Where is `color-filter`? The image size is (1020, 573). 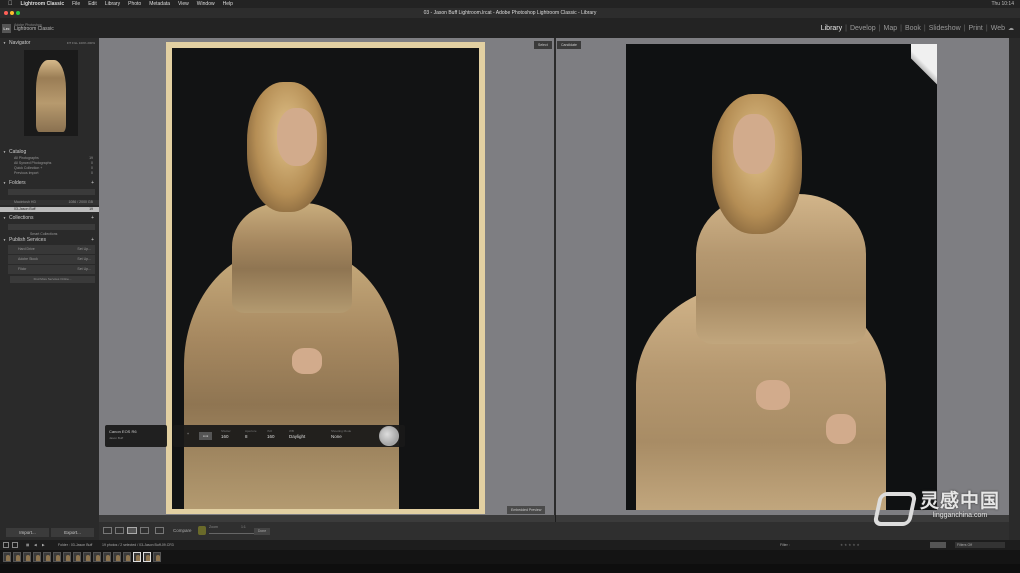 color-filter is located at coordinates (938, 545).